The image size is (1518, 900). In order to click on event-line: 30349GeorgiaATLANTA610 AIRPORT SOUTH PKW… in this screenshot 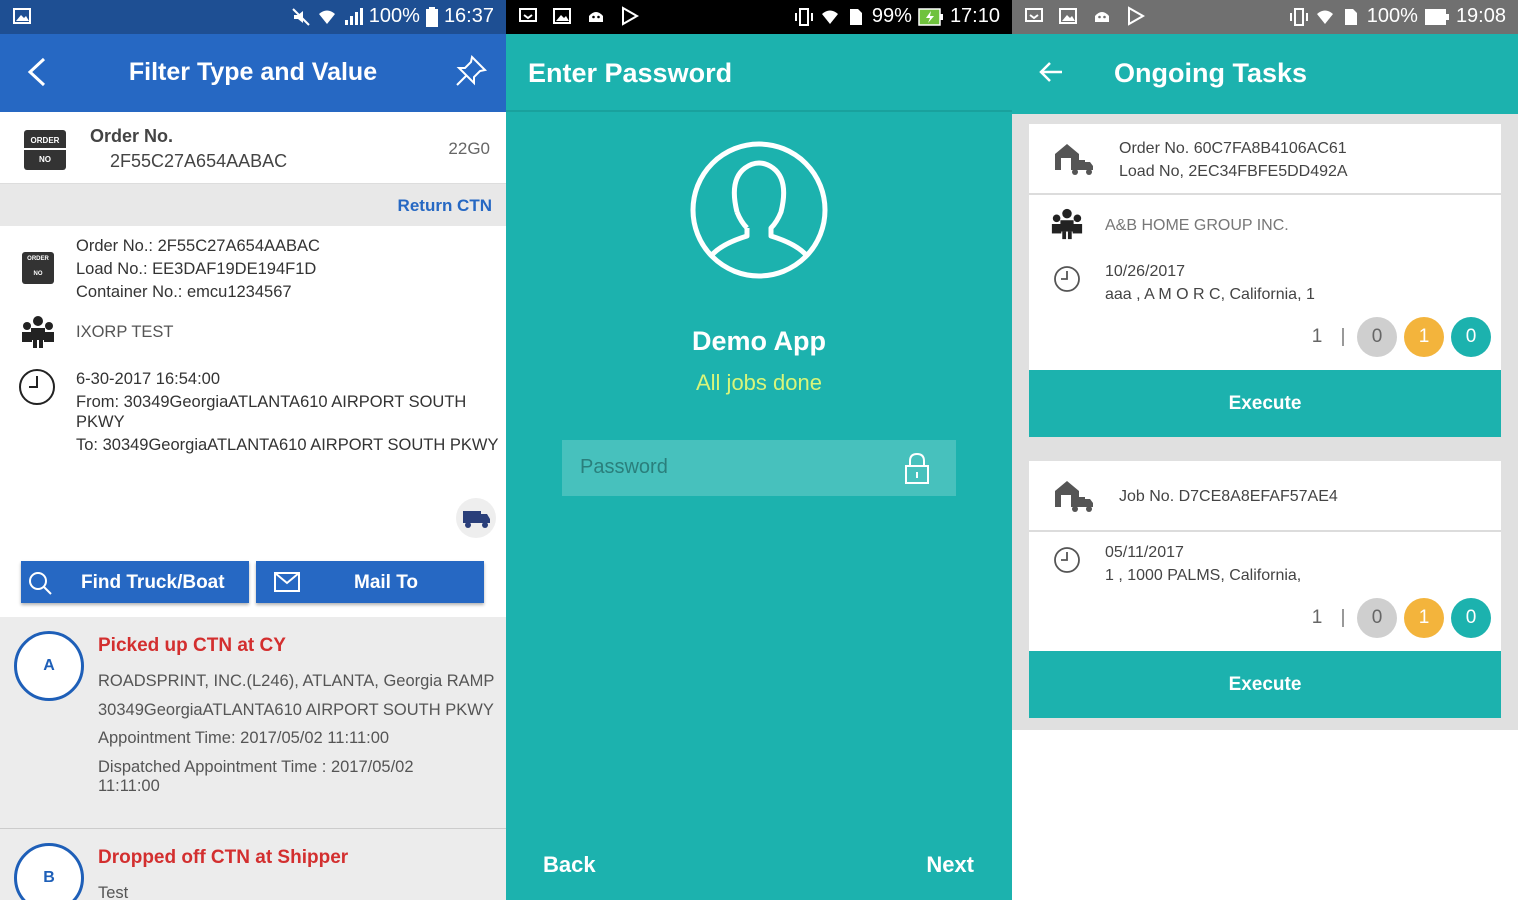, I will do `click(296, 710)`.